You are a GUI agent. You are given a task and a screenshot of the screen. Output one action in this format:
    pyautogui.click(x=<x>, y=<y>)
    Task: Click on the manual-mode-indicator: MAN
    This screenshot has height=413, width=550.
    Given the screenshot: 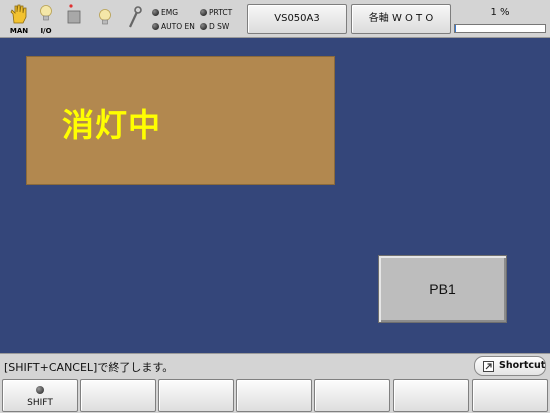 What is the action you would take?
    pyautogui.click(x=19, y=19)
    